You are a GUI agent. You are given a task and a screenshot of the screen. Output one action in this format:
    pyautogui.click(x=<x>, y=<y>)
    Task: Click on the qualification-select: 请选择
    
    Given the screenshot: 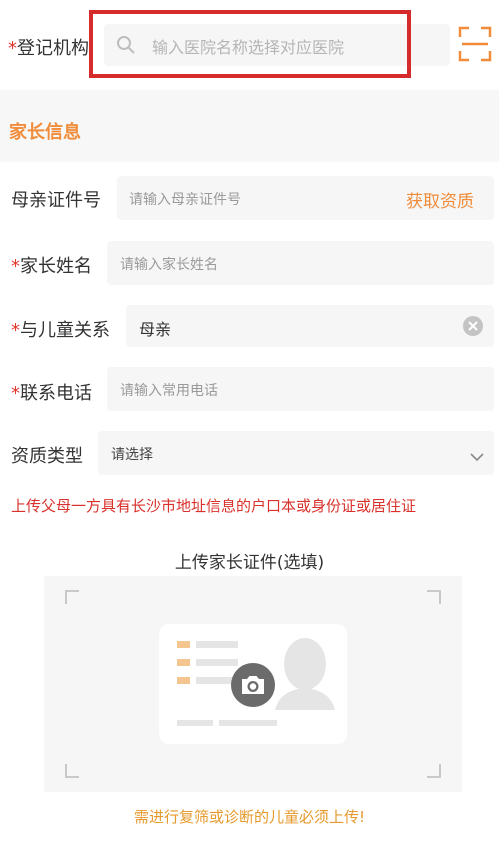 What is the action you would take?
    pyautogui.click(x=296, y=453)
    